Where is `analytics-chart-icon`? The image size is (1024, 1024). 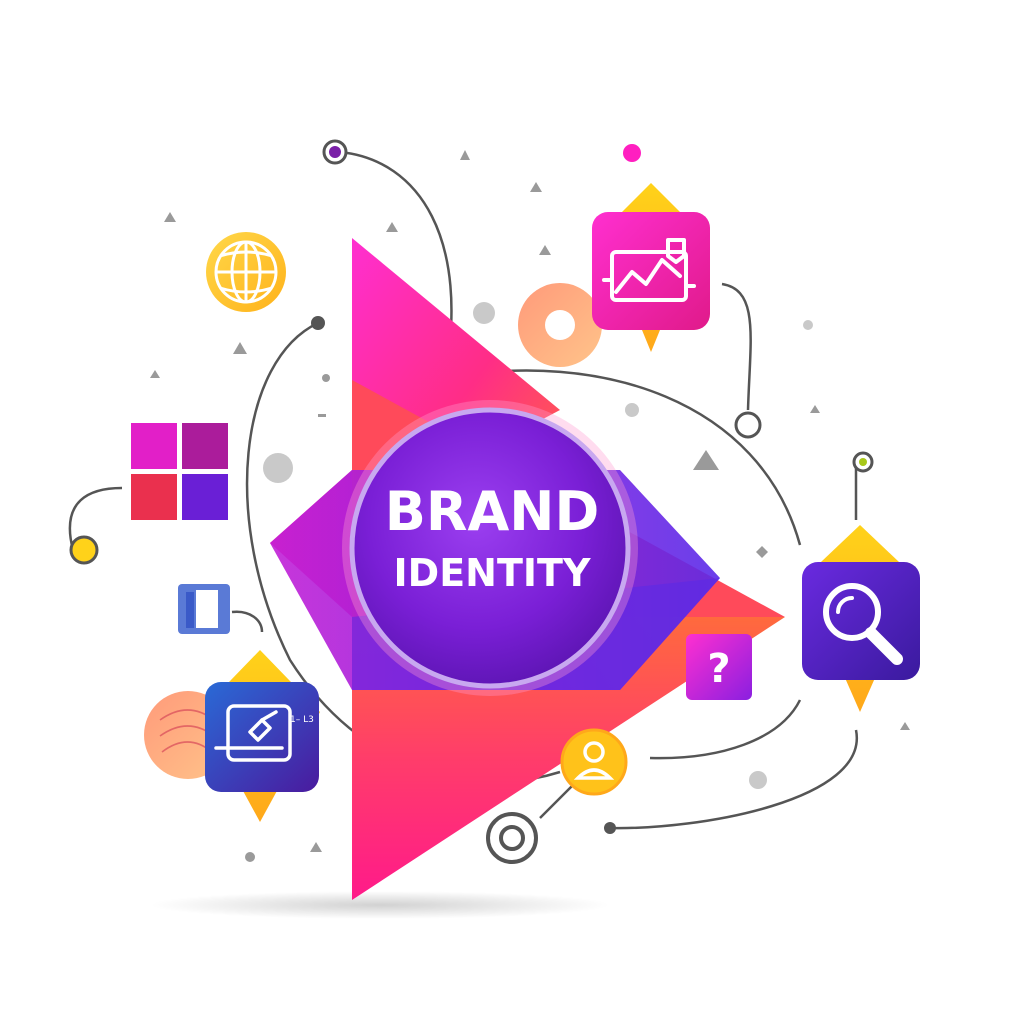
analytics-chart-icon is located at coordinates (614, 275).